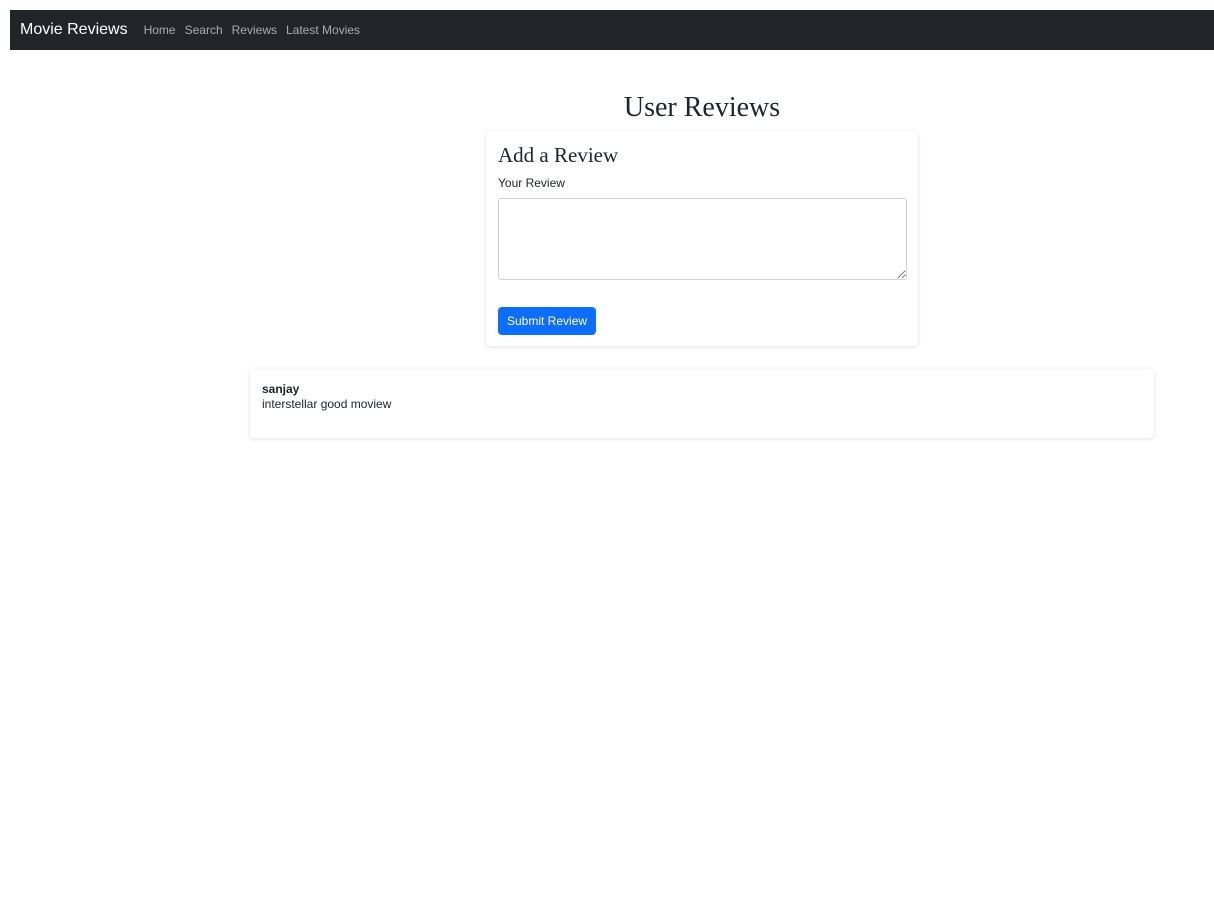 Image resolution: width=1214 pixels, height=915 pixels. I want to click on review-text: interstellar good moview, so click(327, 404).